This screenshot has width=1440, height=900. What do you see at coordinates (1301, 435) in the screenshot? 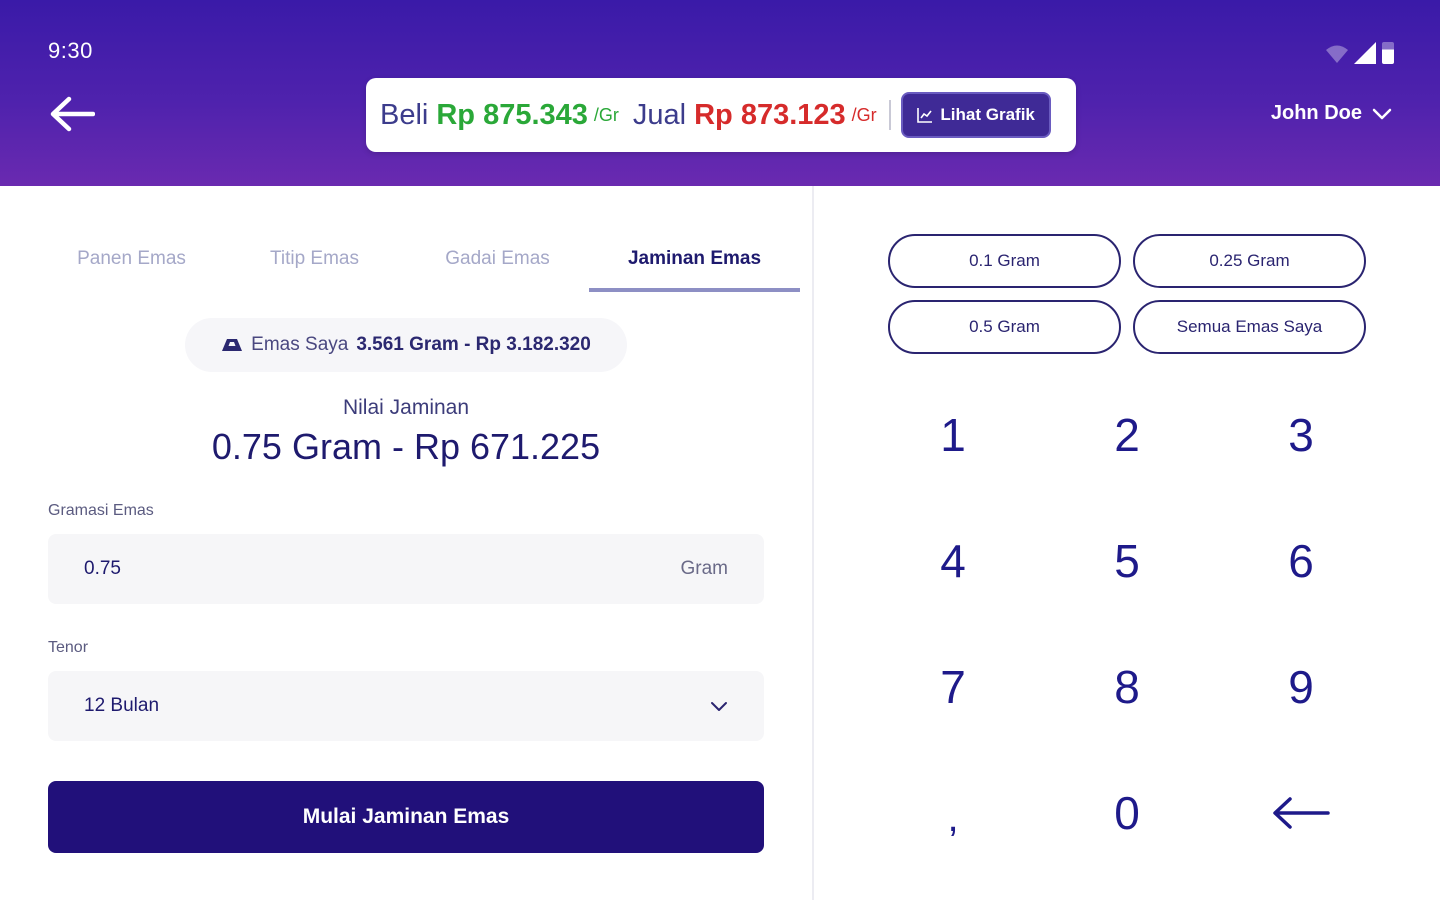
I see `key-3: 3` at bounding box center [1301, 435].